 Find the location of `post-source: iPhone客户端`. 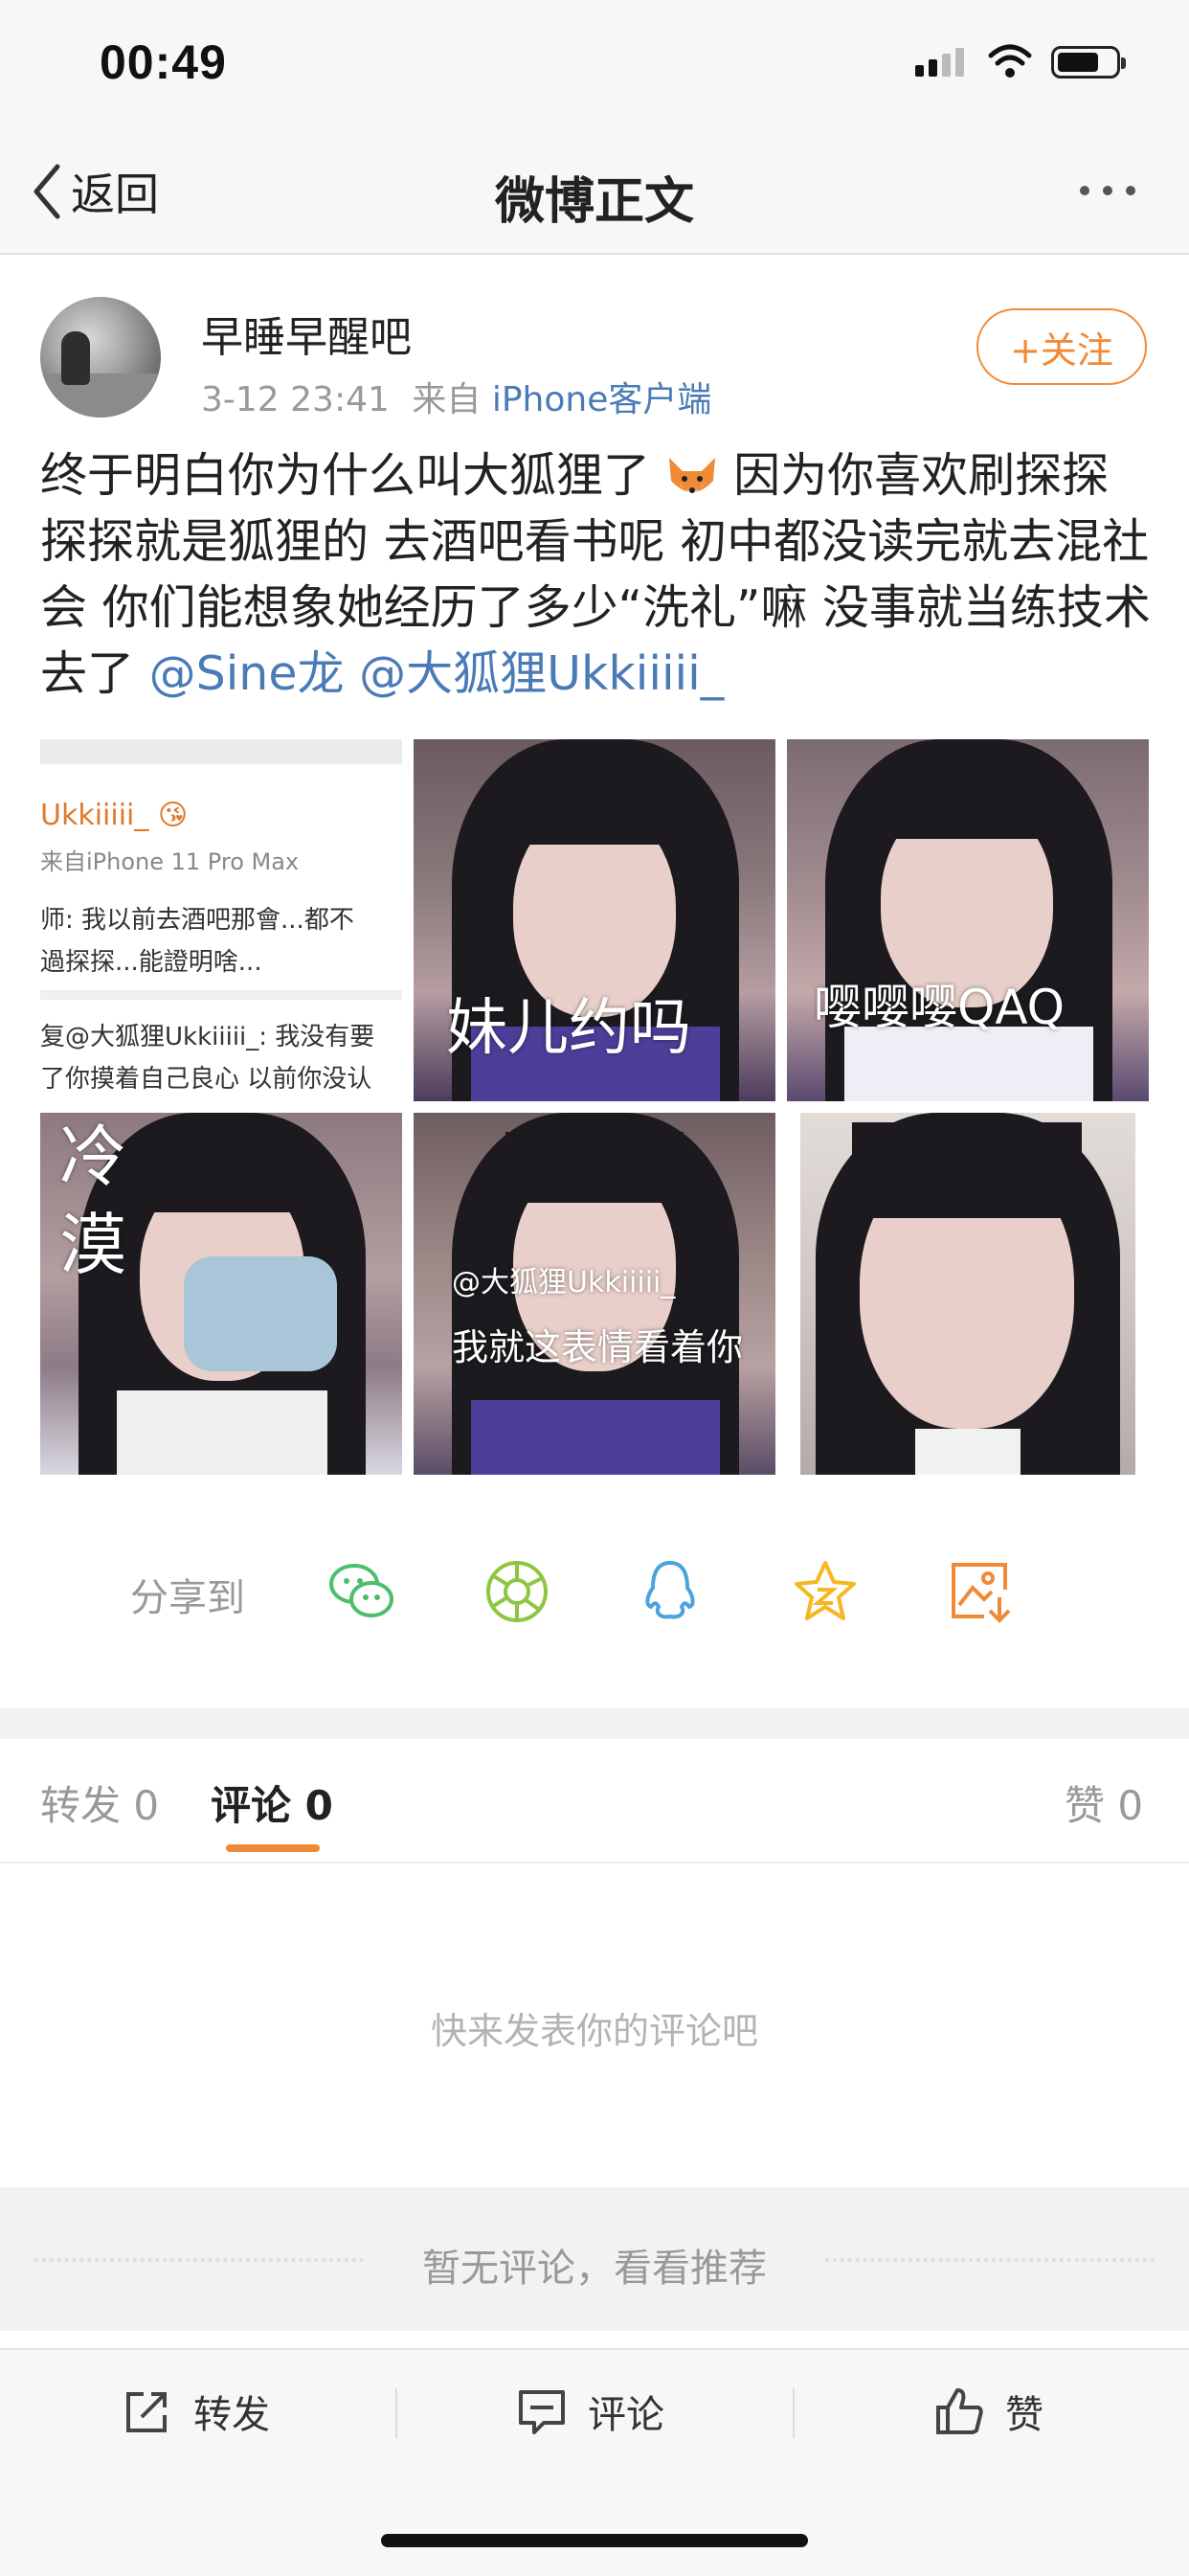

post-source: iPhone客户端 is located at coordinates (602, 399).